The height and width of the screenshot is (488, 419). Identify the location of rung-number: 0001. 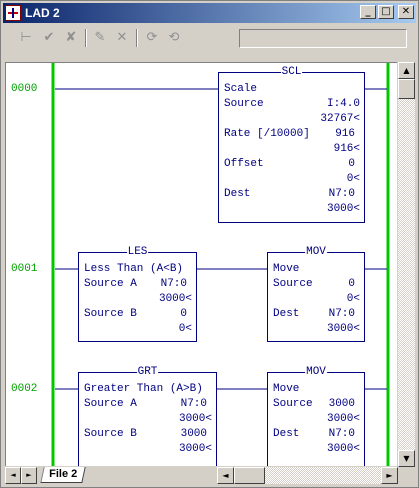
(24, 269).